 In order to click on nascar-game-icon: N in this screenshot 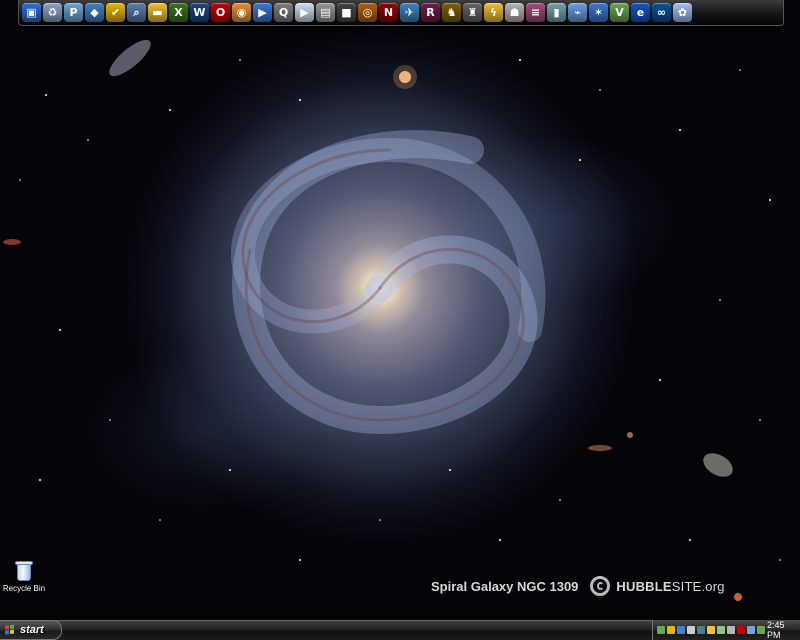, I will do `click(388, 12)`.